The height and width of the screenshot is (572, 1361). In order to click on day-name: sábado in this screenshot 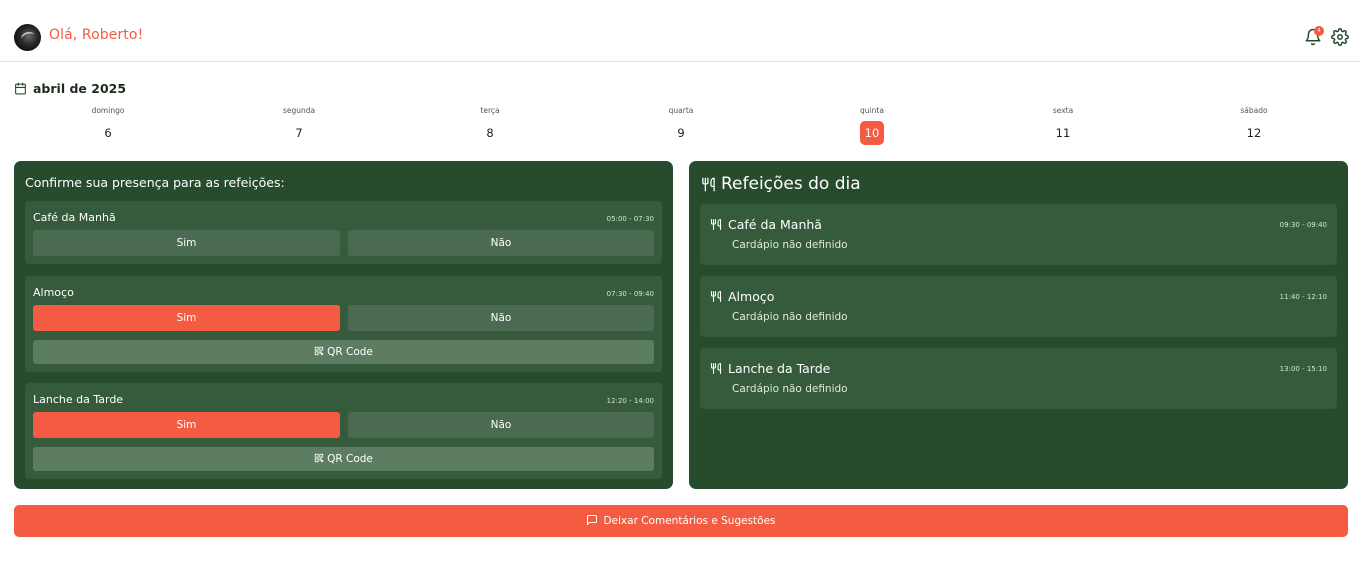, I will do `click(1254, 110)`.